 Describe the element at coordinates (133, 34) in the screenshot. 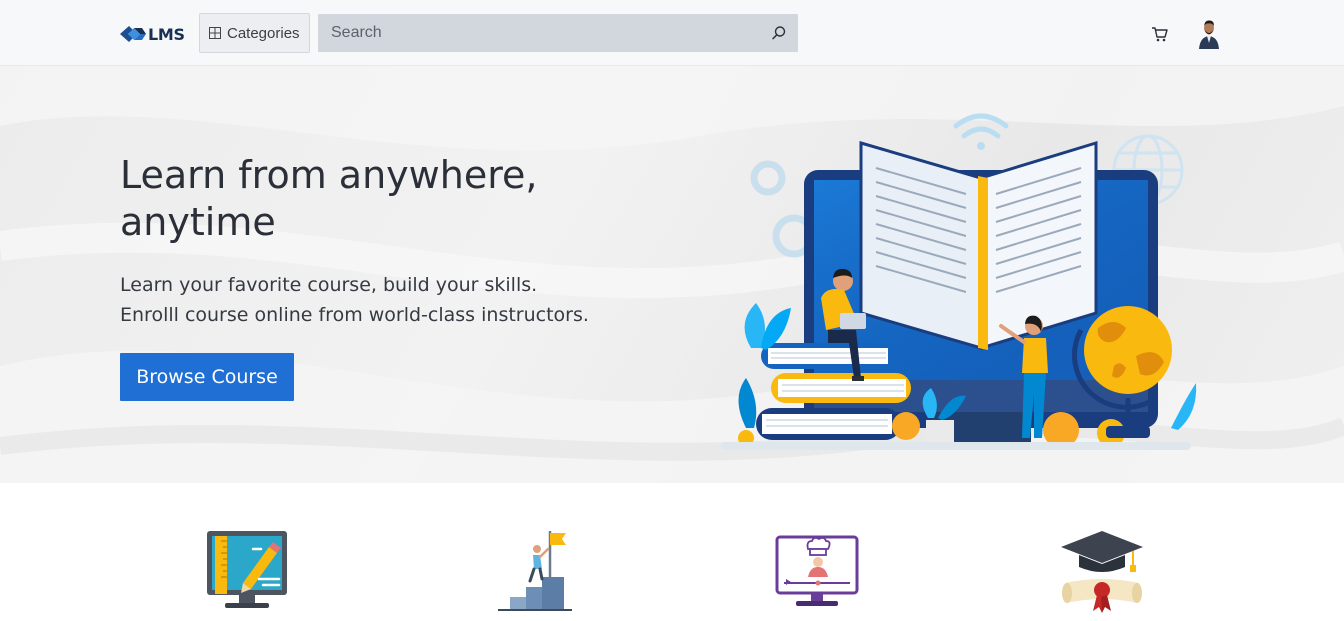

I see `lms-logo-icon` at that location.